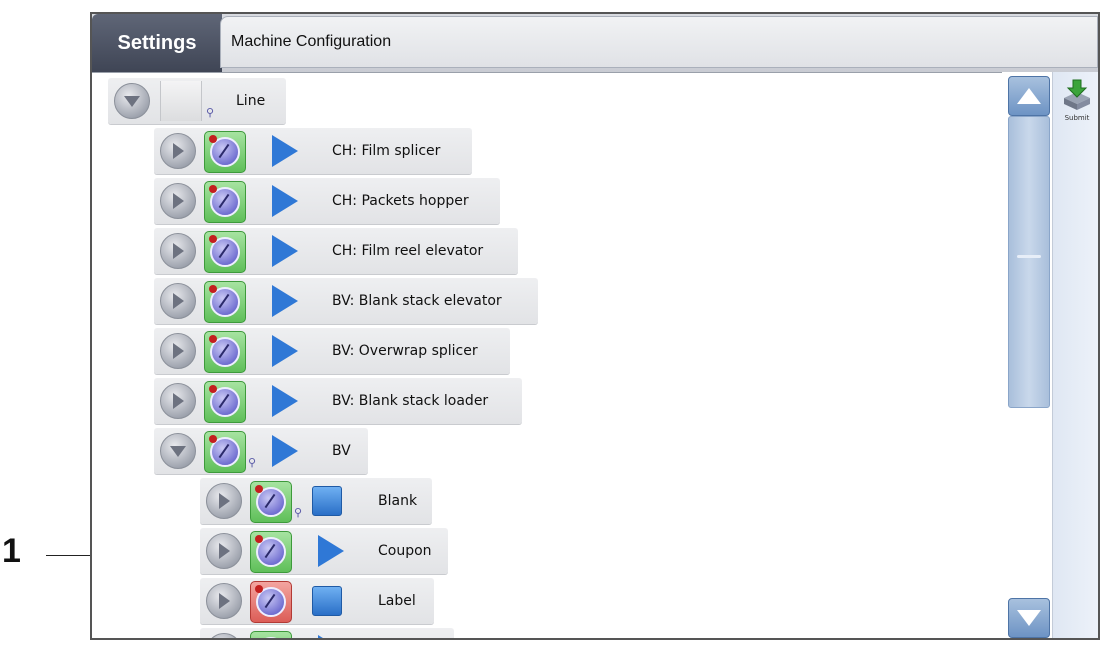 The image size is (1116, 650). Describe the element at coordinates (1077, 94) in the screenshot. I see `submit-icon` at that location.